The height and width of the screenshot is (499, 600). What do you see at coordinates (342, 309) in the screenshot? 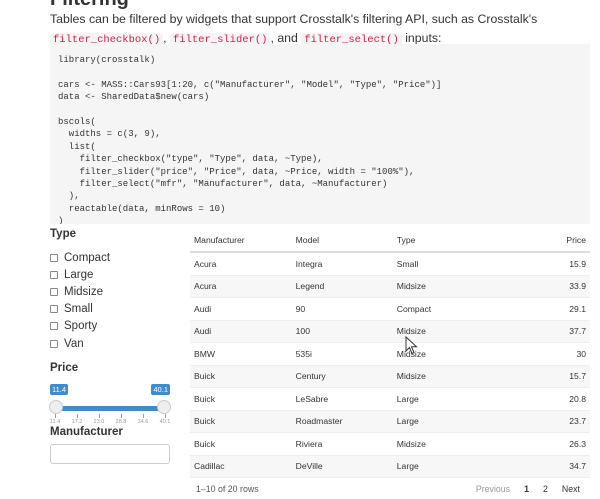
I see `cell-model: 90` at bounding box center [342, 309].